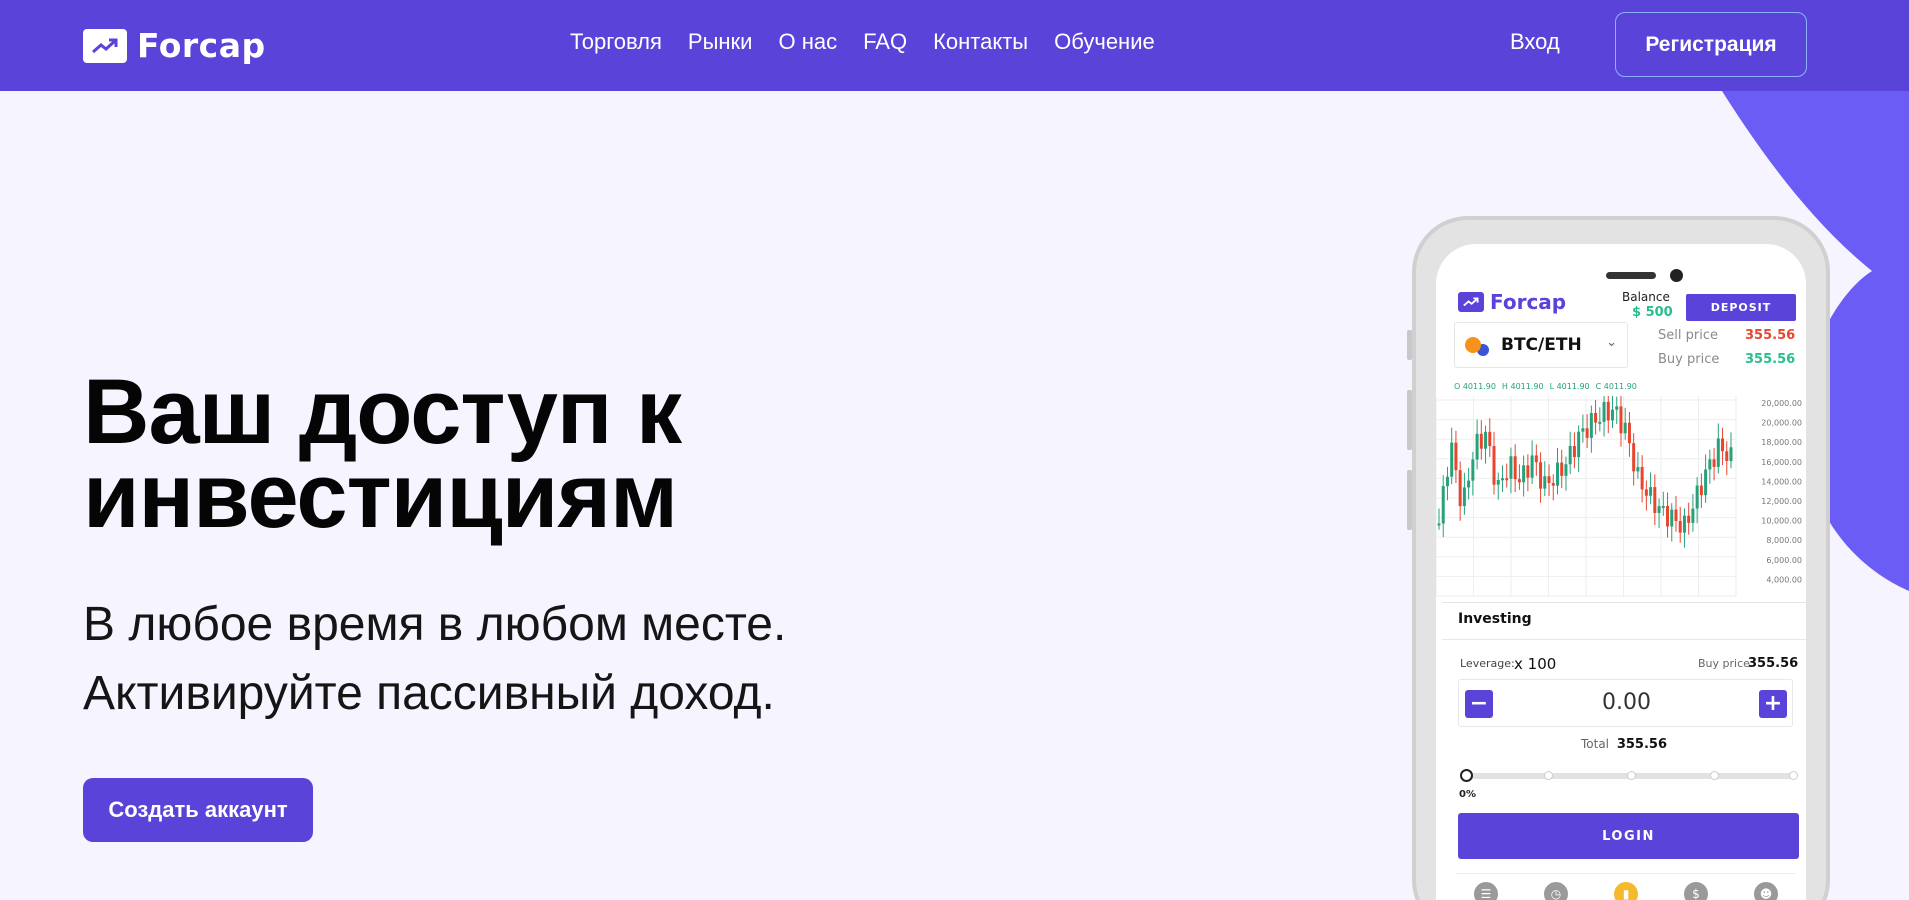 The image size is (1909, 900). What do you see at coordinates (720, 42) in the screenshot?
I see `nav-item-markets: Рынки` at bounding box center [720, 42].